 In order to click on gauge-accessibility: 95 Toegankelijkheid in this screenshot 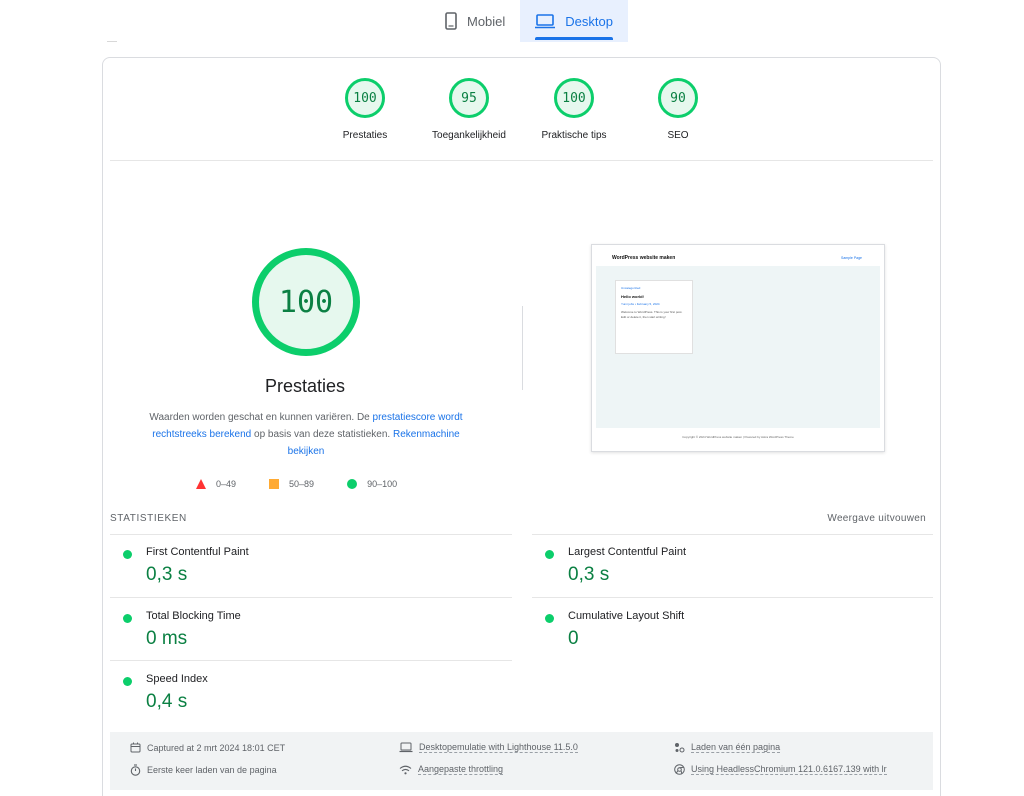, I will do `click(469, 109)`.